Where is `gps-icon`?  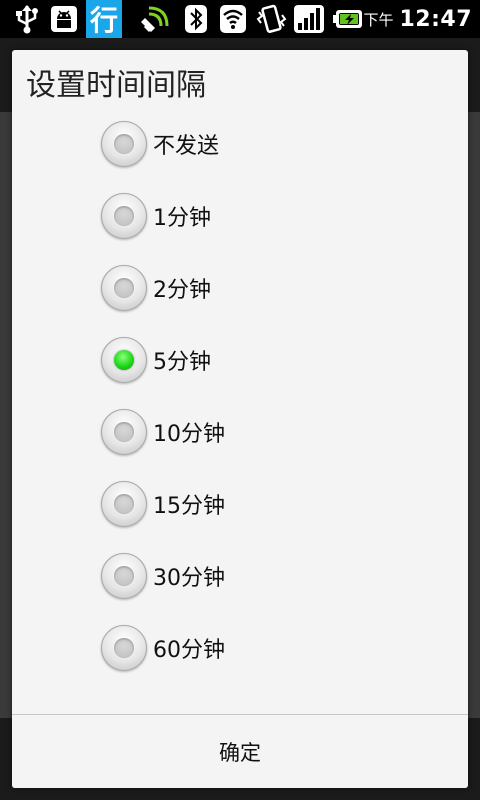
gps-icon is located at coordinates (157, 19).